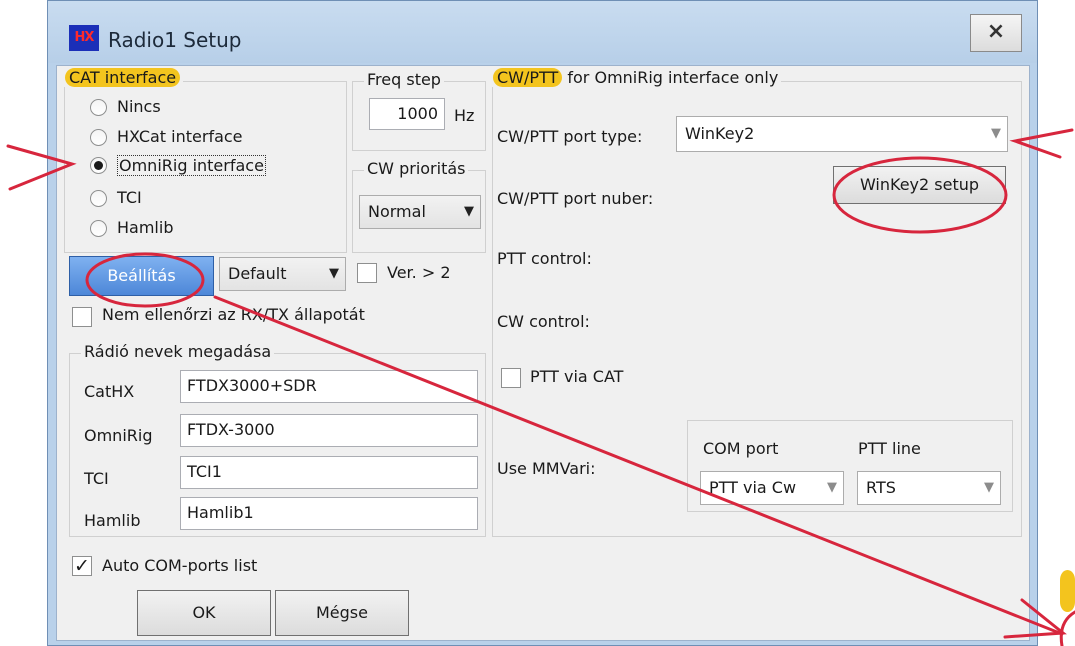  I want to click on arrow-left-annotation, so click(41, 167).